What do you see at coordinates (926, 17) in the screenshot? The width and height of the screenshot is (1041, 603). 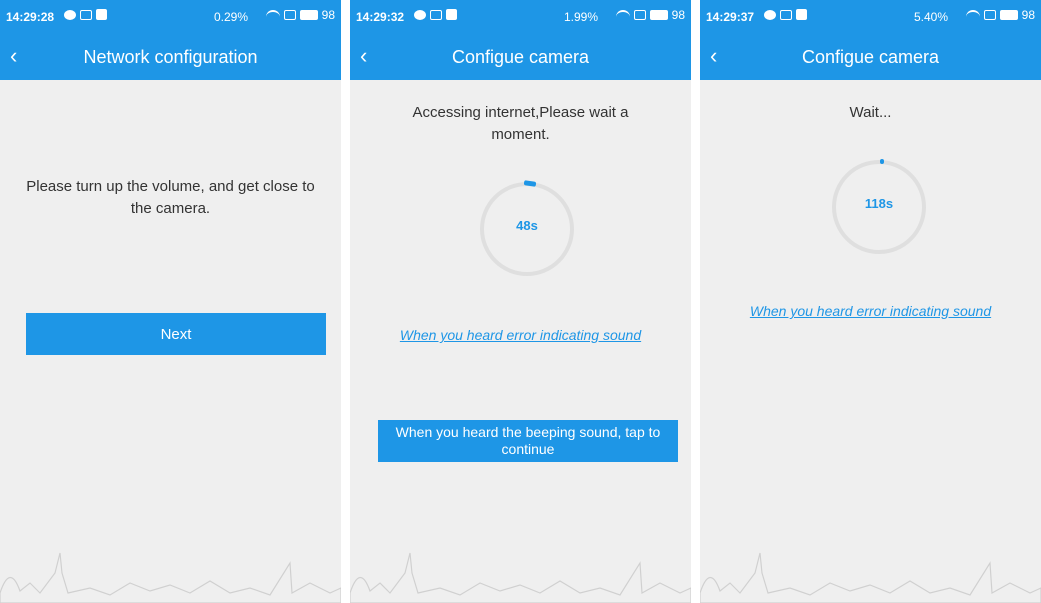 I see `data-rate: 5.40` at bounding box center [926, 17].